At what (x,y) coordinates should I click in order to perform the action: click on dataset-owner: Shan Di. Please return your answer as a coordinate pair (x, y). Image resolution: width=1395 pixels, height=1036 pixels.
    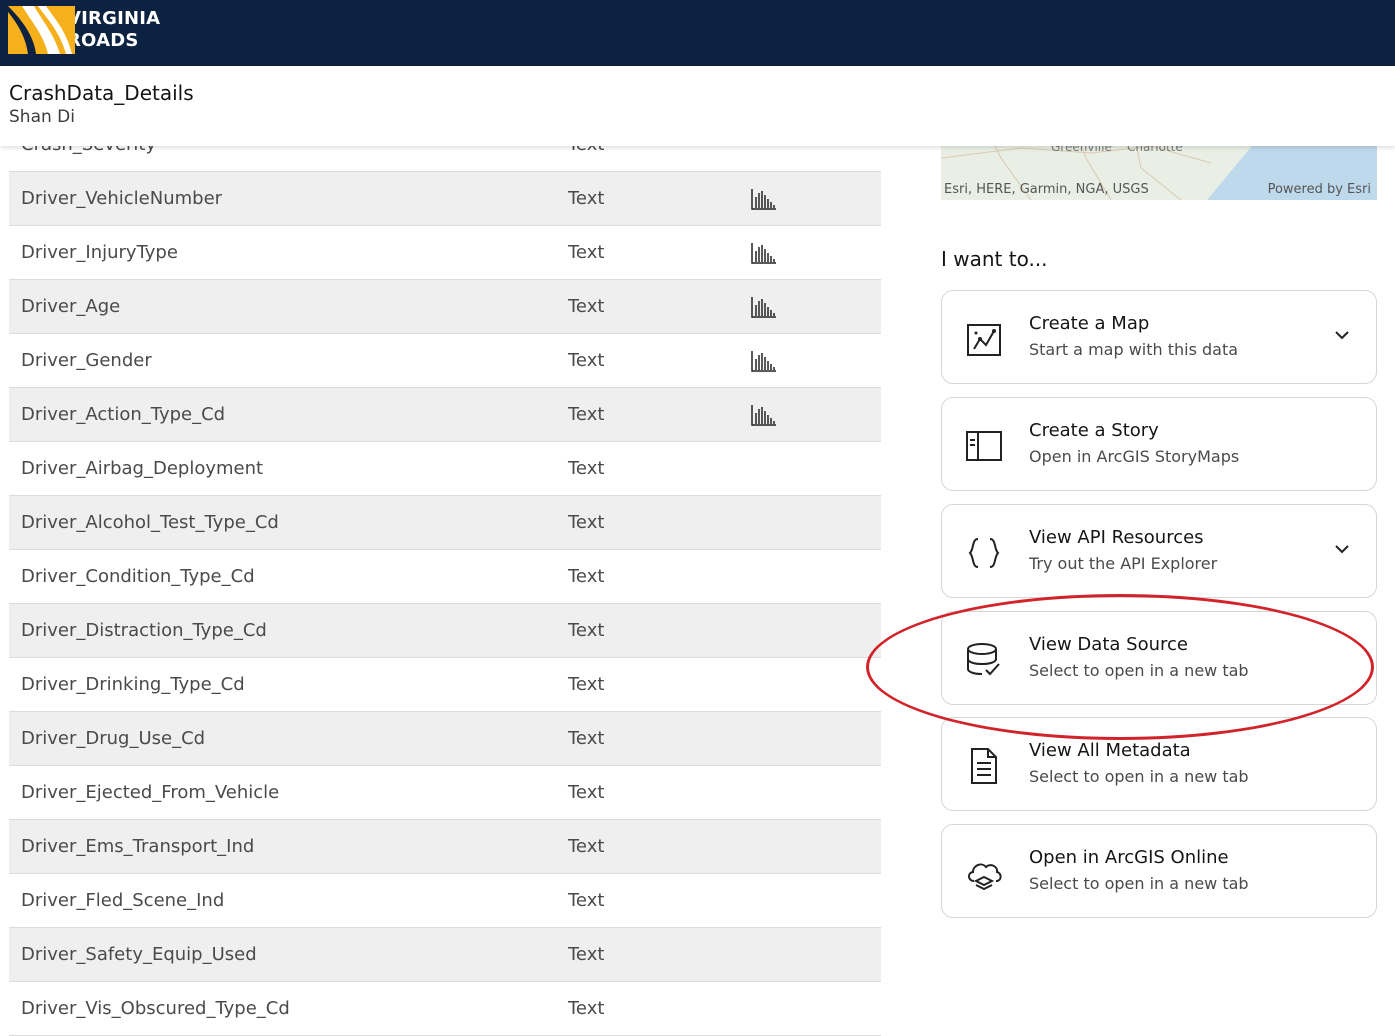
    Looking at the image, I should click on (42, 117).